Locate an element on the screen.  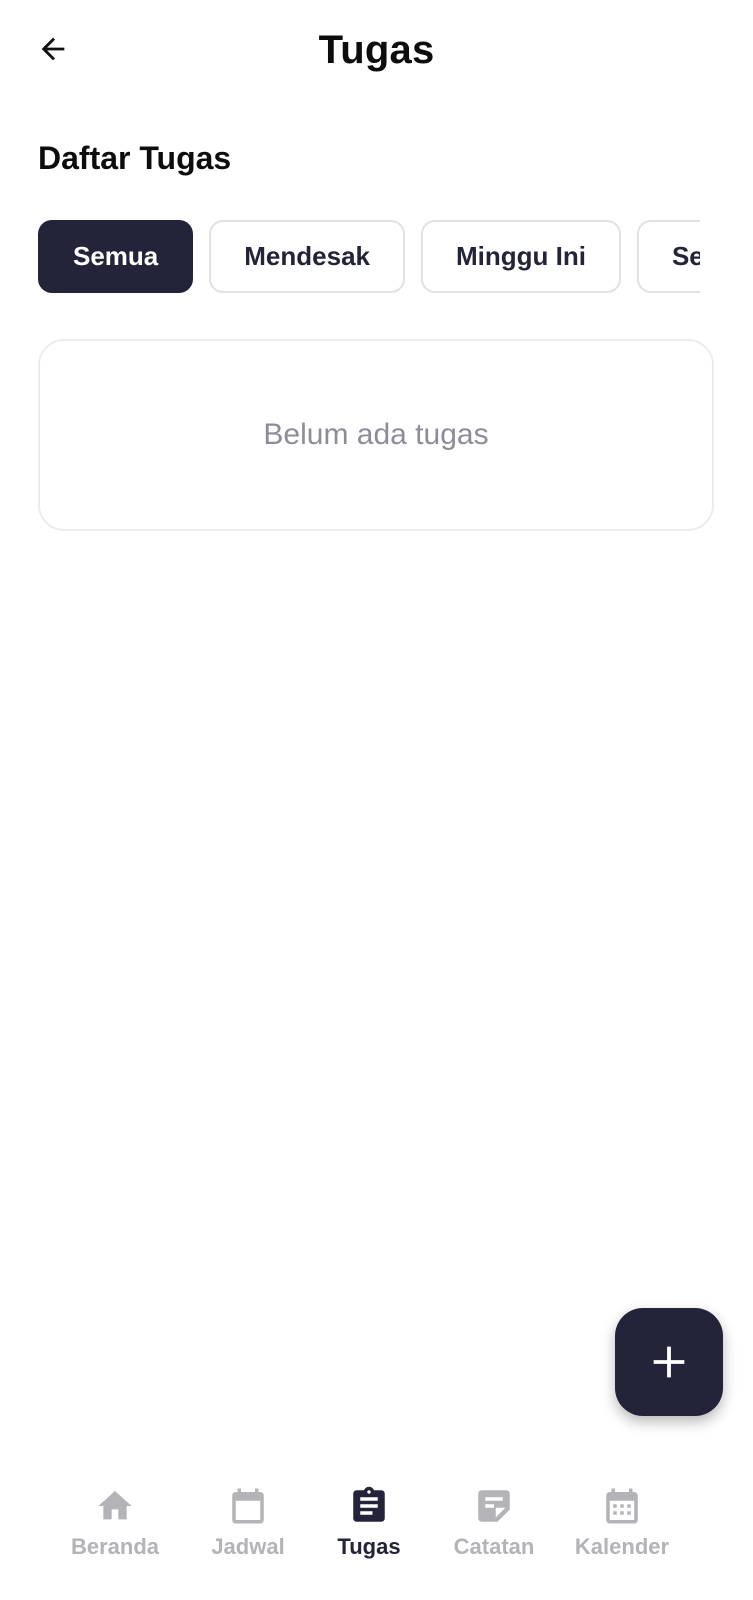
nav-item-kalender: Kalender is located at coordinates (622, 1520).